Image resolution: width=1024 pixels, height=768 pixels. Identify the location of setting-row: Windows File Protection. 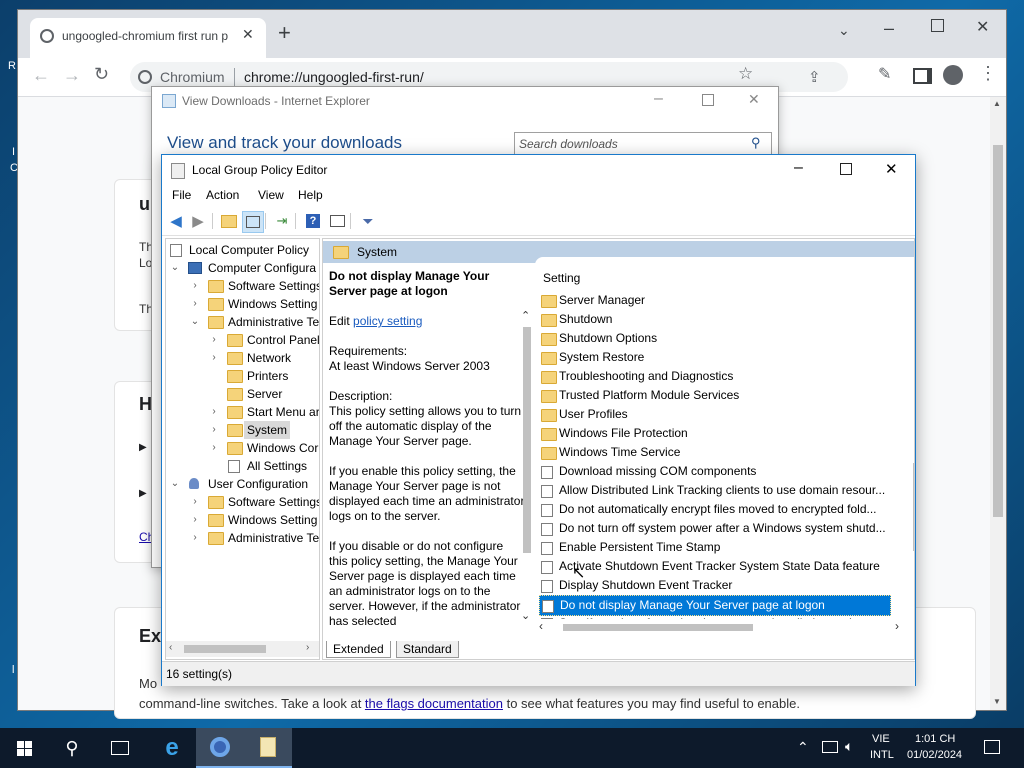
(714, 433).